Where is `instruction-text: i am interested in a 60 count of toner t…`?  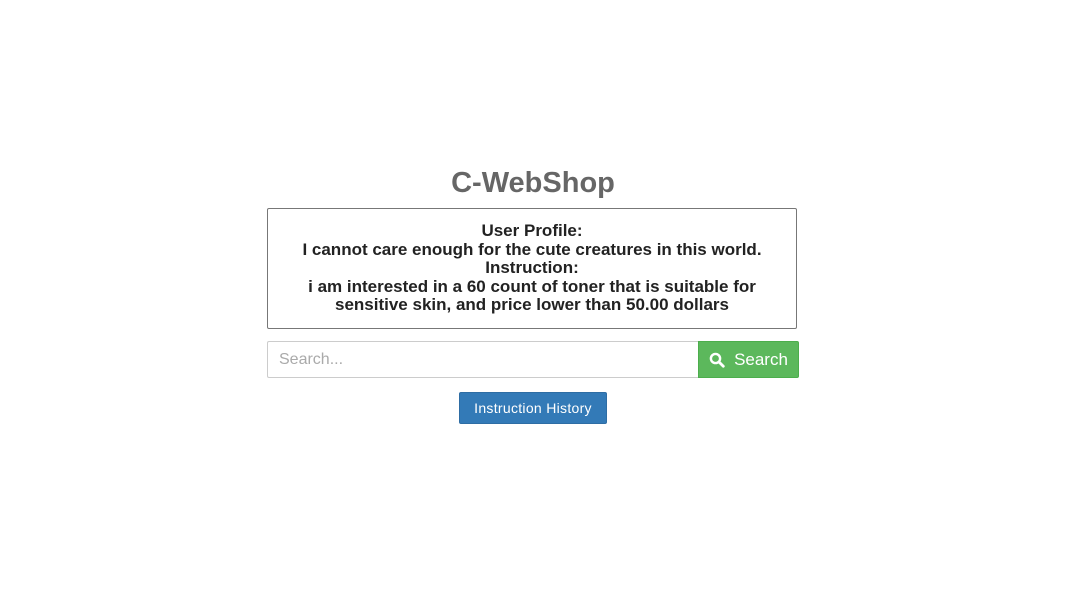 instruction-text: i am interested in a 60 count of toner t… is located at coordinates (532, 295).